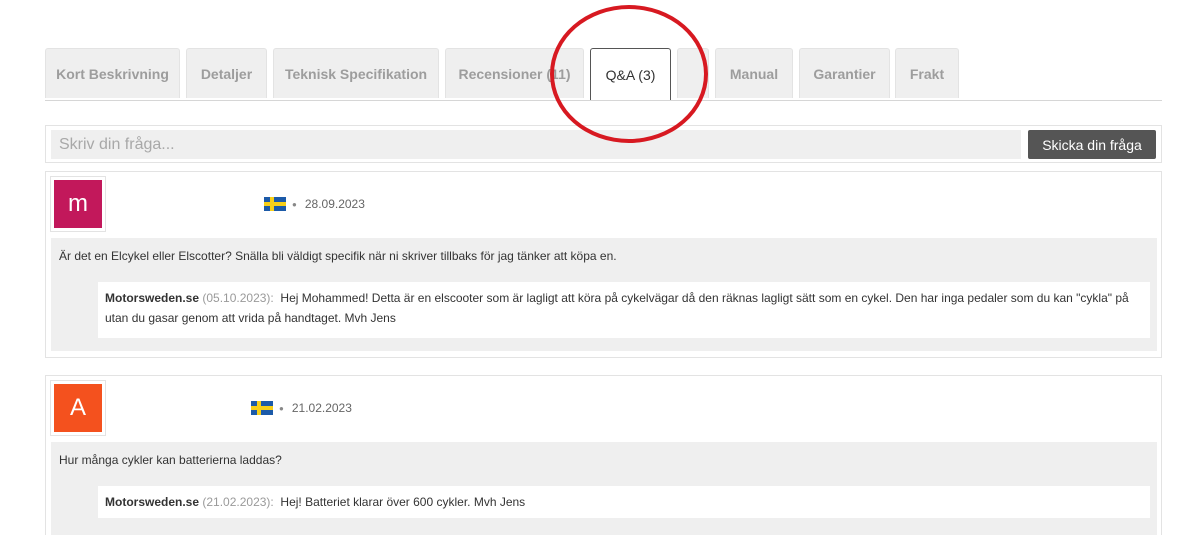 This screenshot has height=535, width=1181. Describe the element at coordinates (170, 460) in the screenshot. I see `question-text: Hur många cykler kan batterierna laddas?` at that location.